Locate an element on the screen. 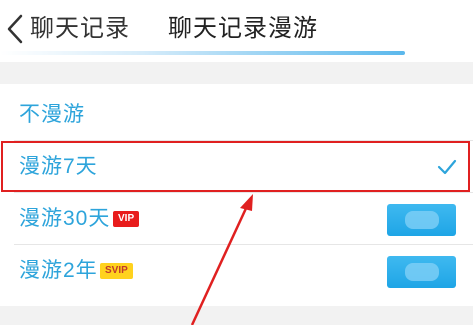  page-title: 聊天记录漫游 is located at coordinates (243, 28).